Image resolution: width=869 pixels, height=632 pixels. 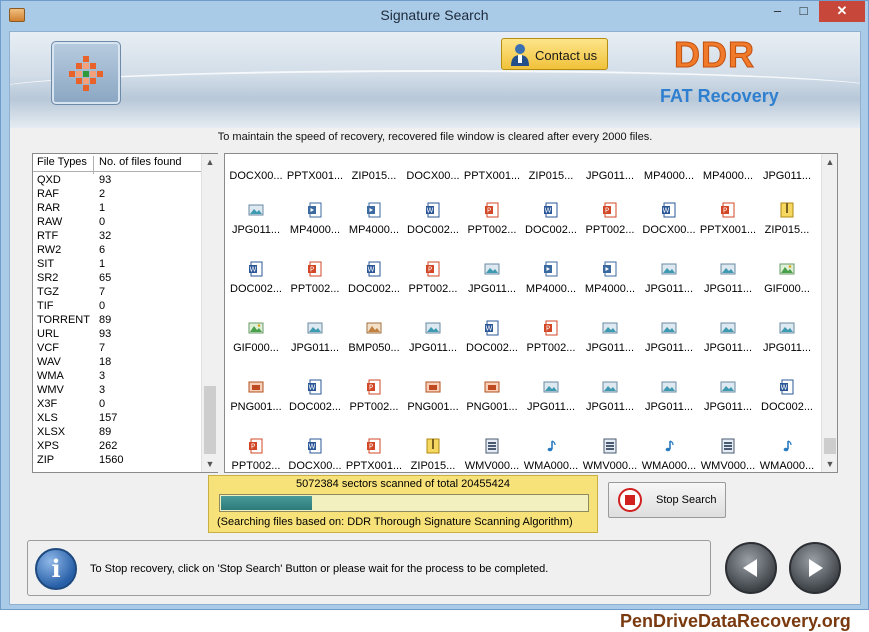 I want to click on back-button, so click(x=751, y=568).